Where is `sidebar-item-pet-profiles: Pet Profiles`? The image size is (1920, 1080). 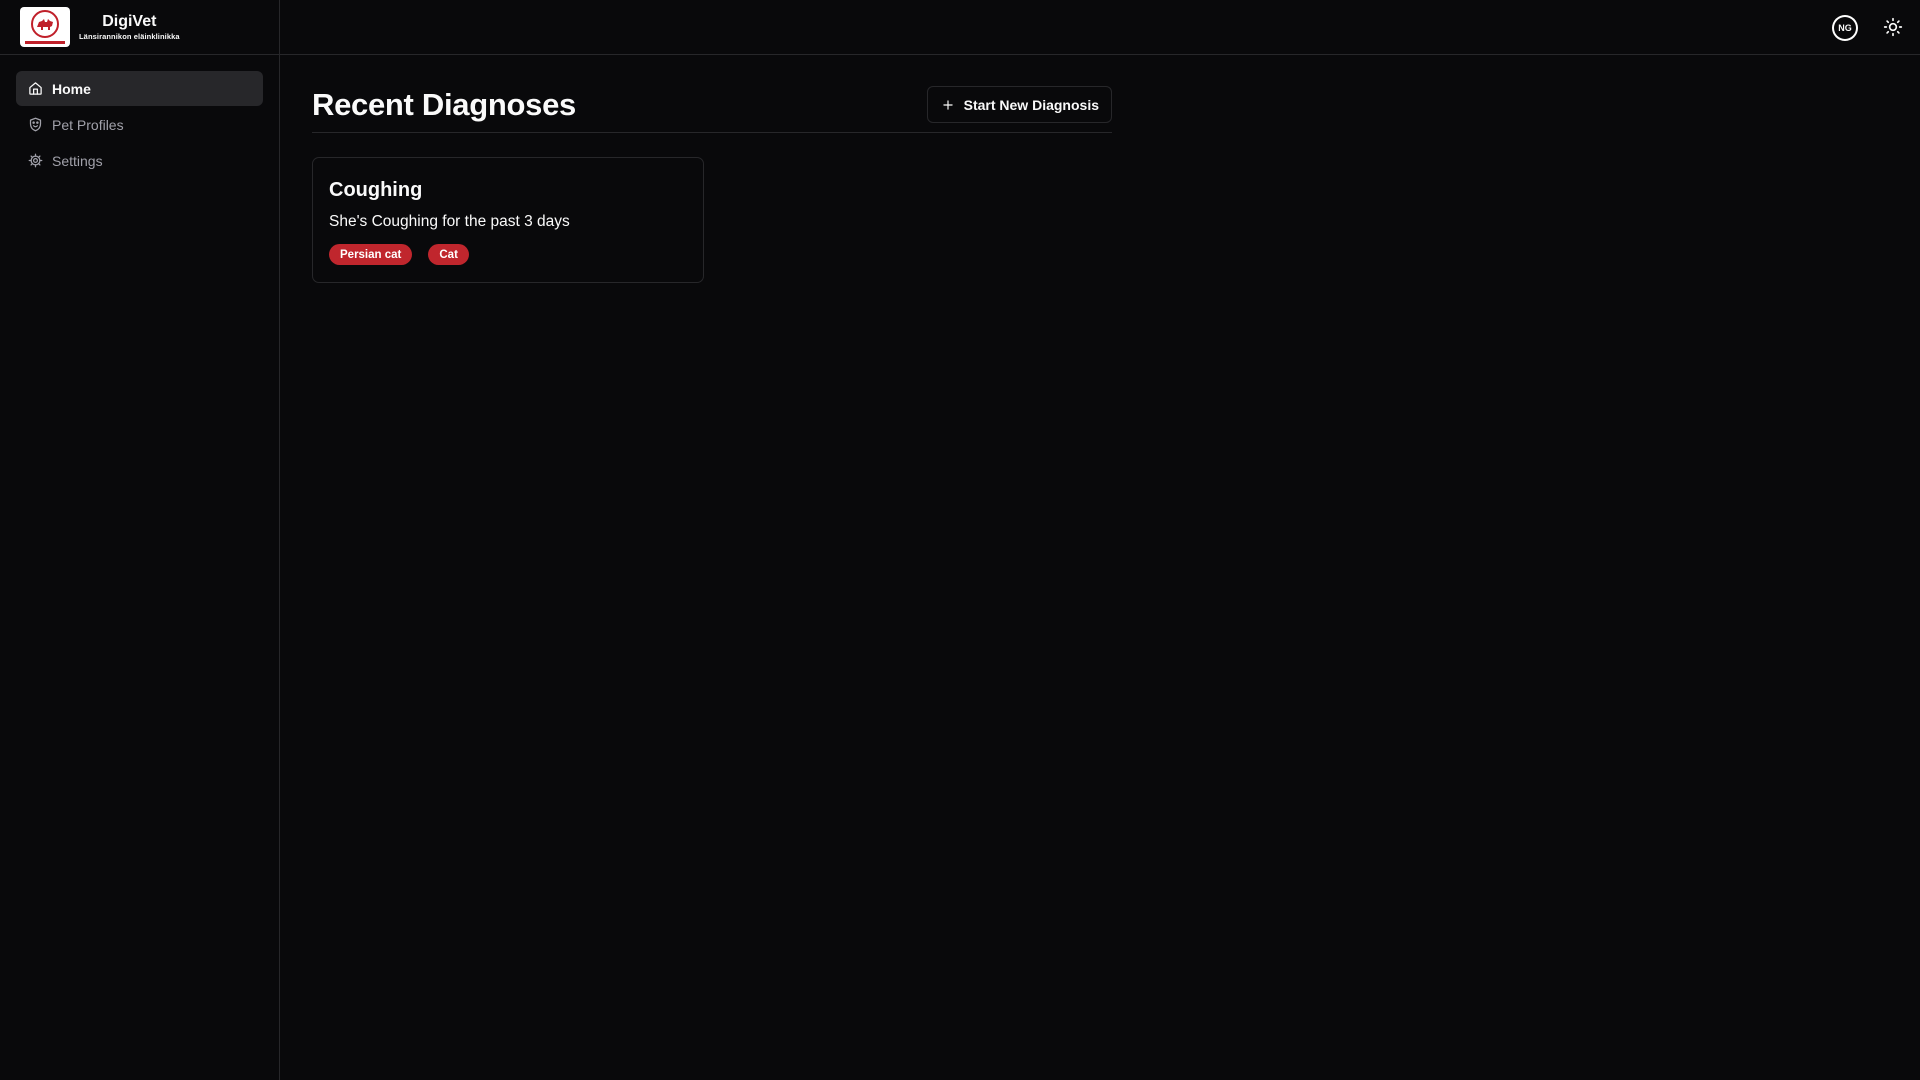
sidebar-item-pet-profiles: Pet Profiles is located at coordinates (139, 124).